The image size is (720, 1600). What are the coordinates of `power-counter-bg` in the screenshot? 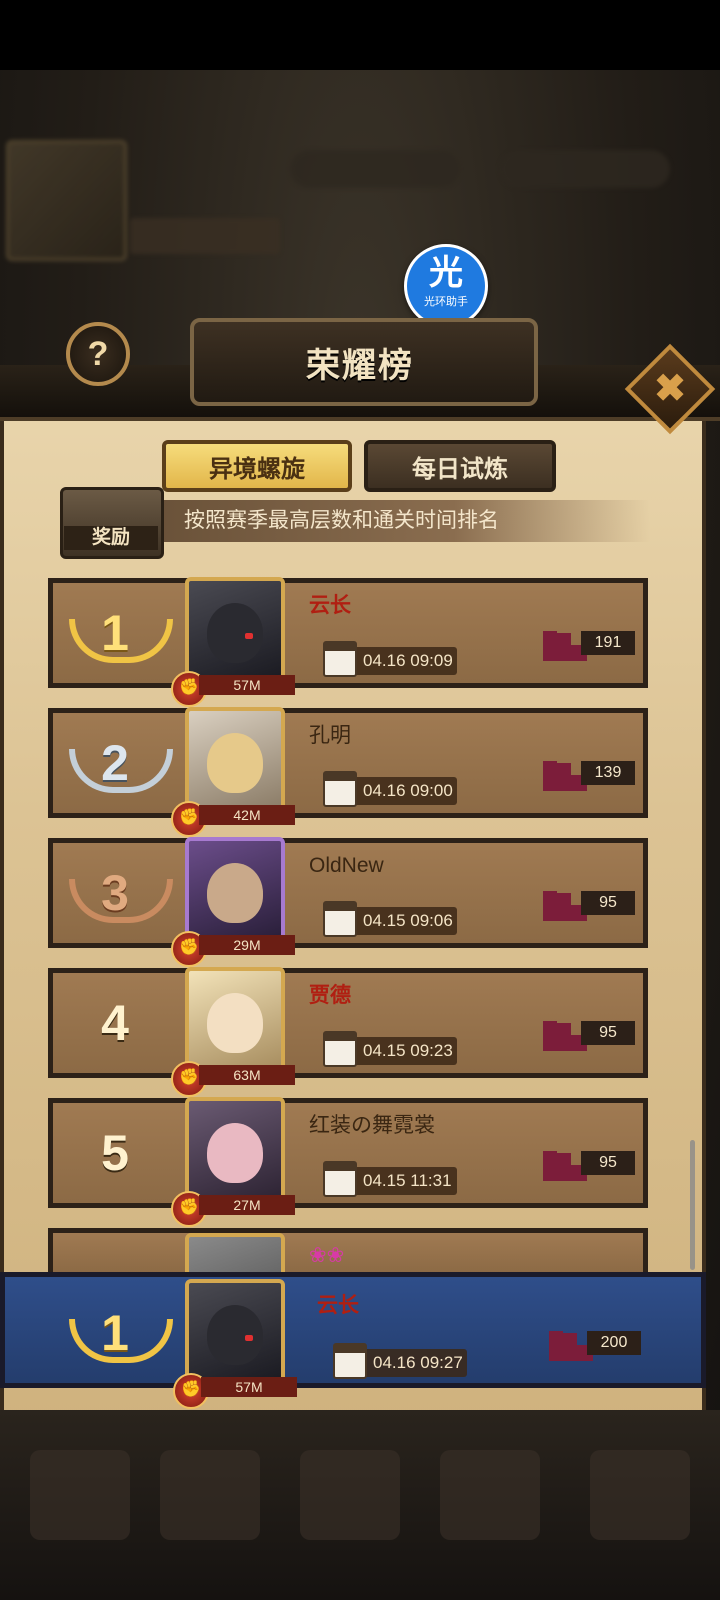 It's located at (205, 236).